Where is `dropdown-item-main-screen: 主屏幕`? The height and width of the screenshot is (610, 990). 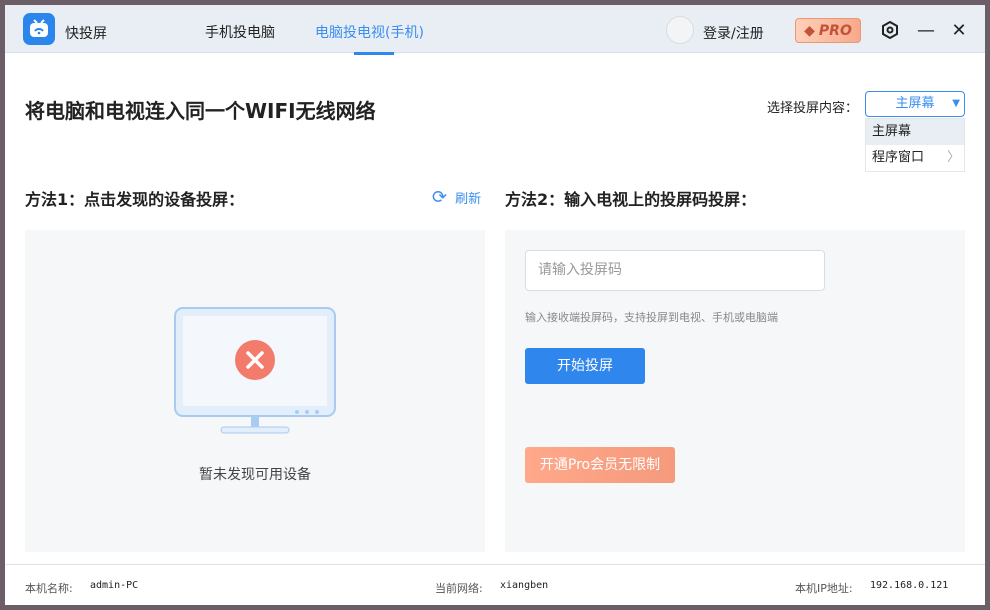
dropdown-item-main-screen: 主屏幕 is located at coordinates (915, 132).